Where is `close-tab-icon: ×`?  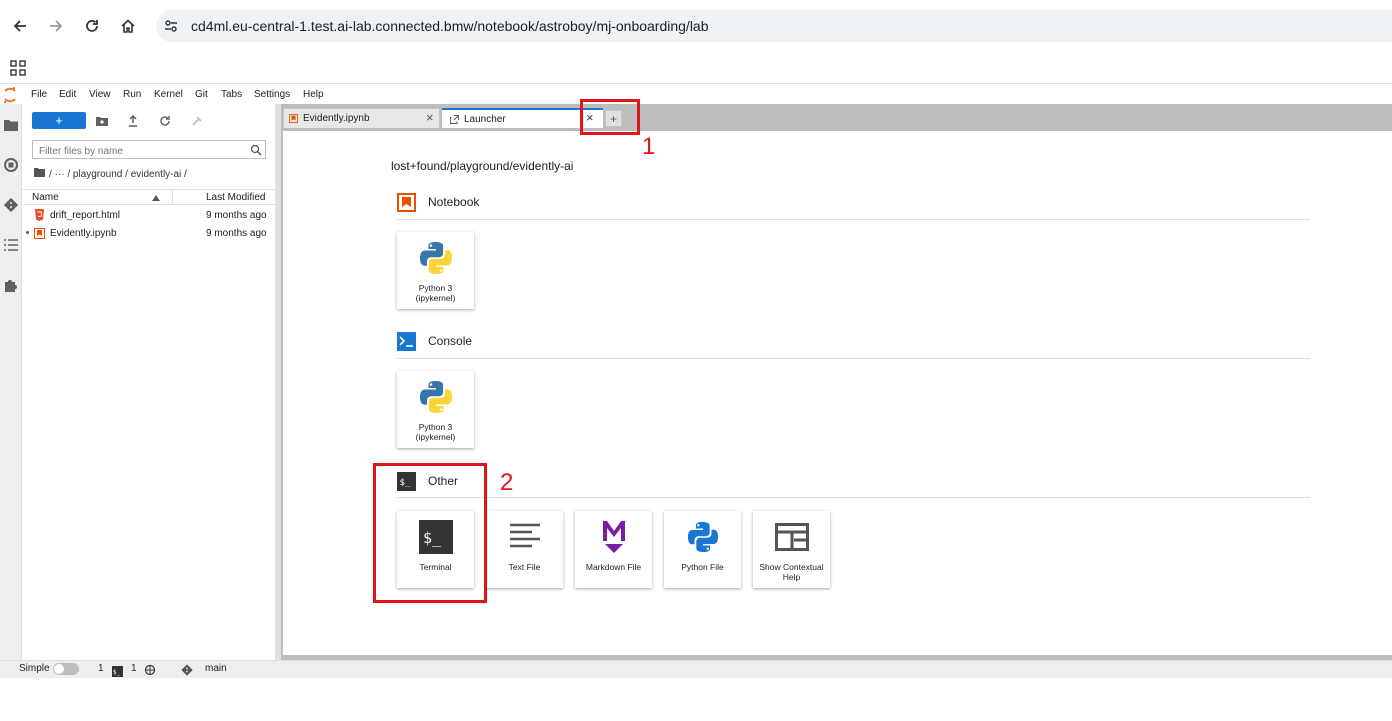
close-tab-icon: × is located at coordinates (430, 117).